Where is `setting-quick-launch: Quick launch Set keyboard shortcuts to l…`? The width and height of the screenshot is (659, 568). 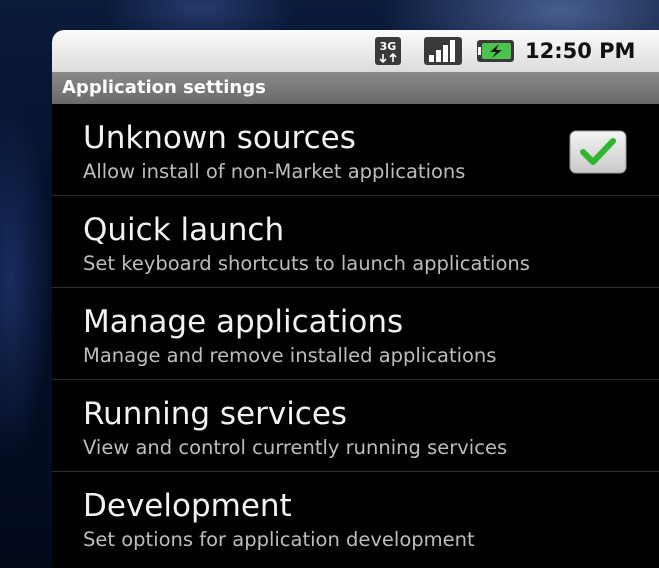 setting-quick-launch: Quick launch Set keyboard shortcuts to l… is located at coordinates (355, 242).